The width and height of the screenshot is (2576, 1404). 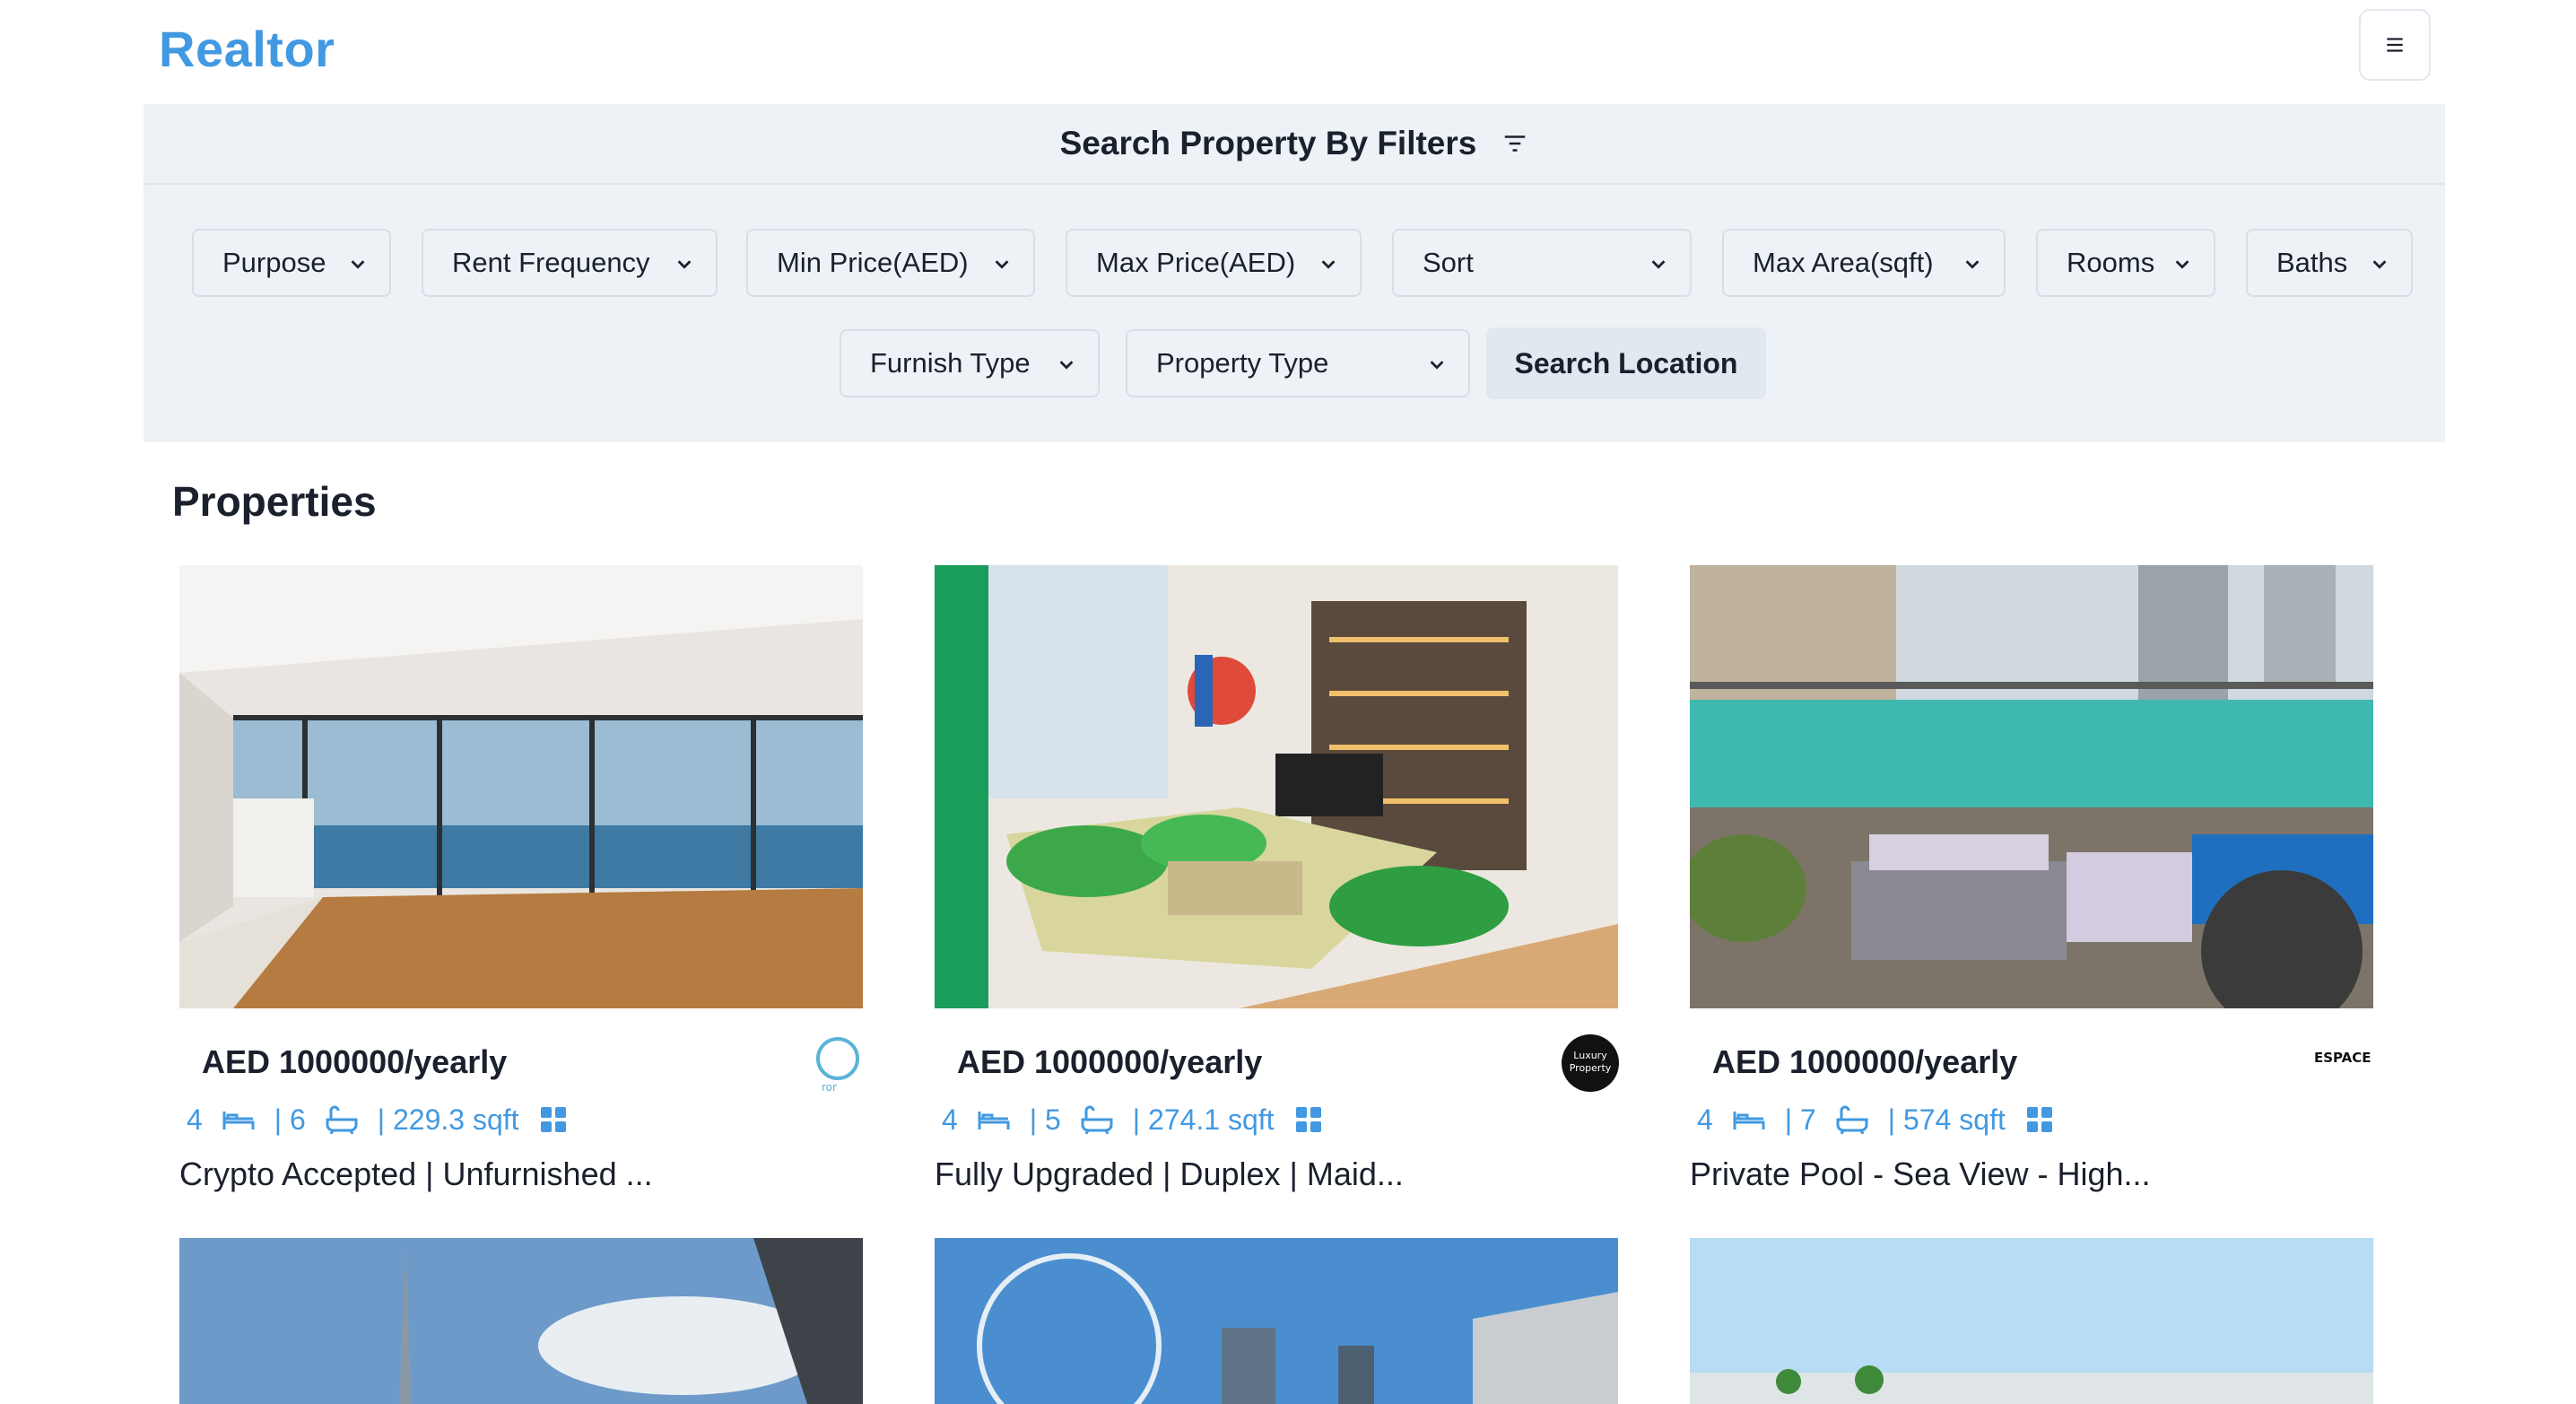 I want to click on search-location-button: Search Location, so click(x=1626, y=363).